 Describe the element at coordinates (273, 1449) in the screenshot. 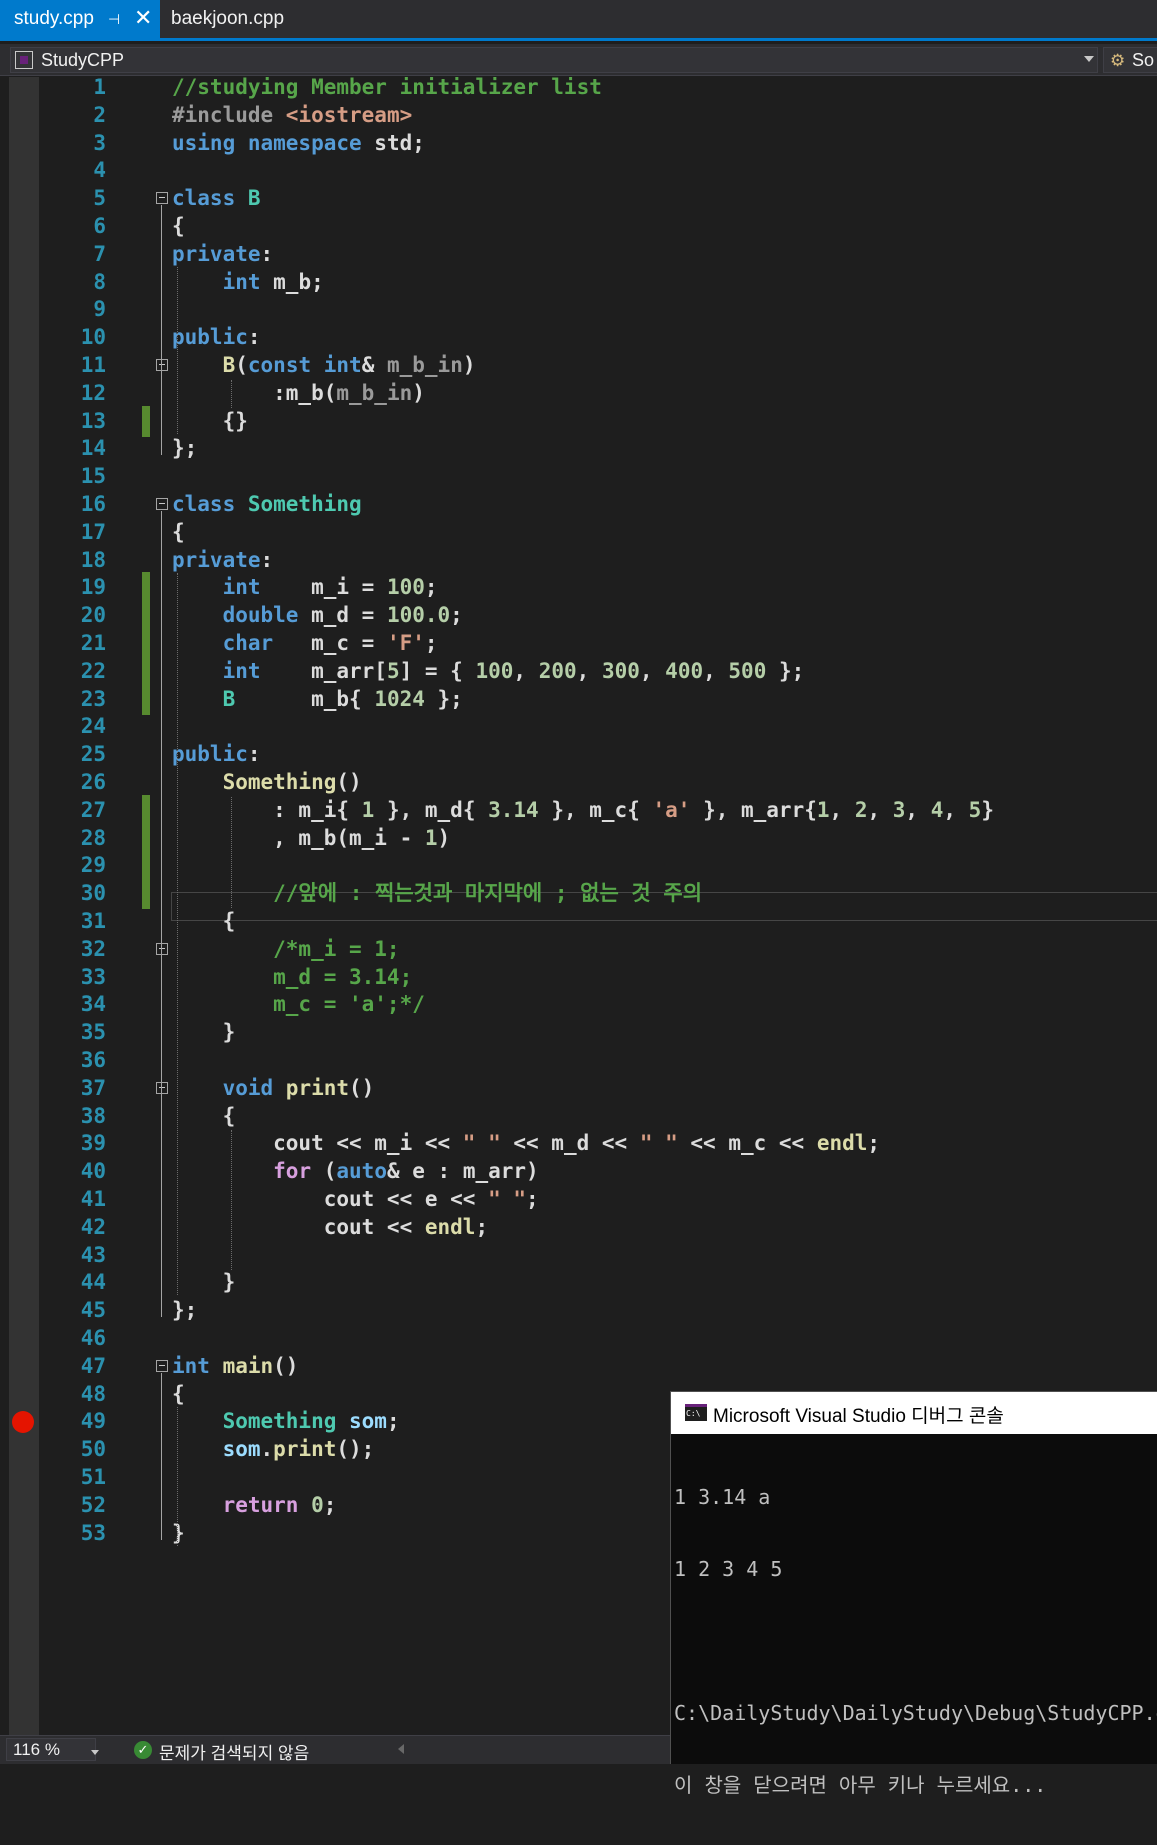

I see `code-text: som.print();` at that location.